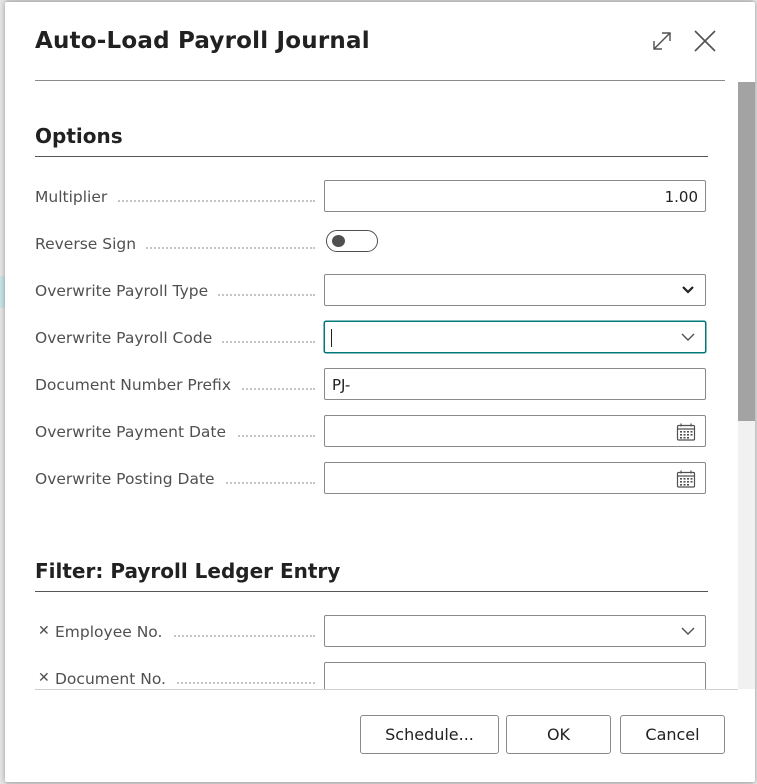 The image size is (757, 784). What do you see at coordinates (672, 734) in the screenshot?
I see `cancel-button: Cancel` at bounding box center [672, 734].